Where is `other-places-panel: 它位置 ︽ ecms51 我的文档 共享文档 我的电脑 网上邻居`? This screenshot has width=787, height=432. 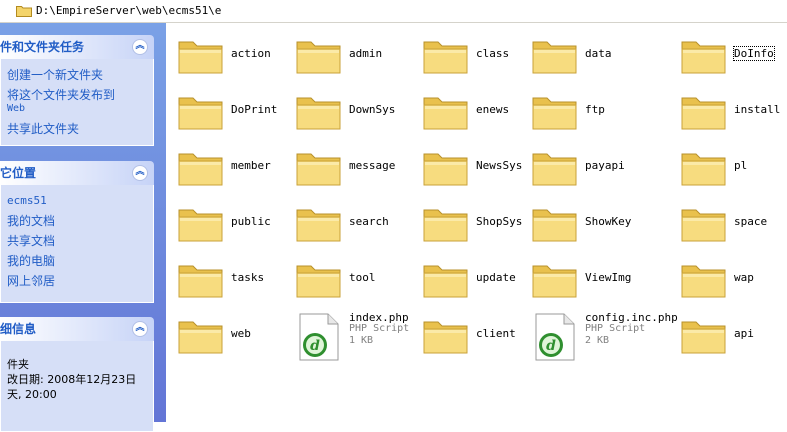 other-places-panel: 它位置 ︽ ecms51 我的文档 共享文档 我的电脑 网上邻居 is located at coordinates (77, 232).